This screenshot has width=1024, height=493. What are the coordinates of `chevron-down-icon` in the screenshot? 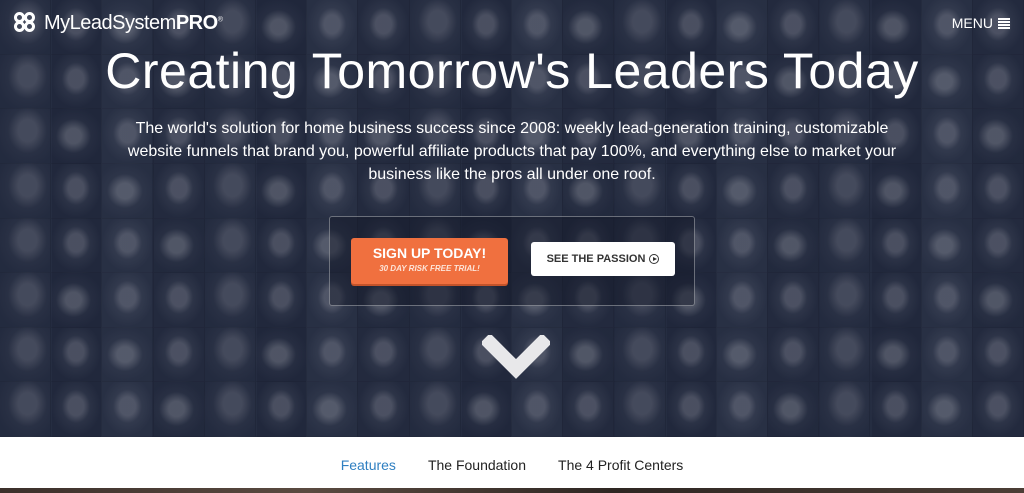 It's located at (516, 359).